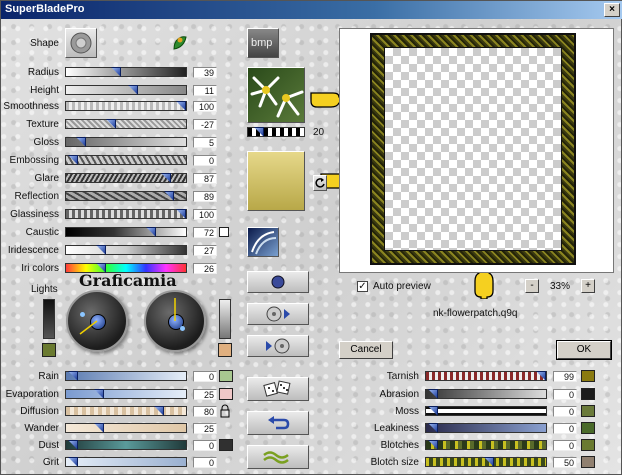 This screenshot has width=622, height=475. I want to click on height-value: 11, so click(205, 90).